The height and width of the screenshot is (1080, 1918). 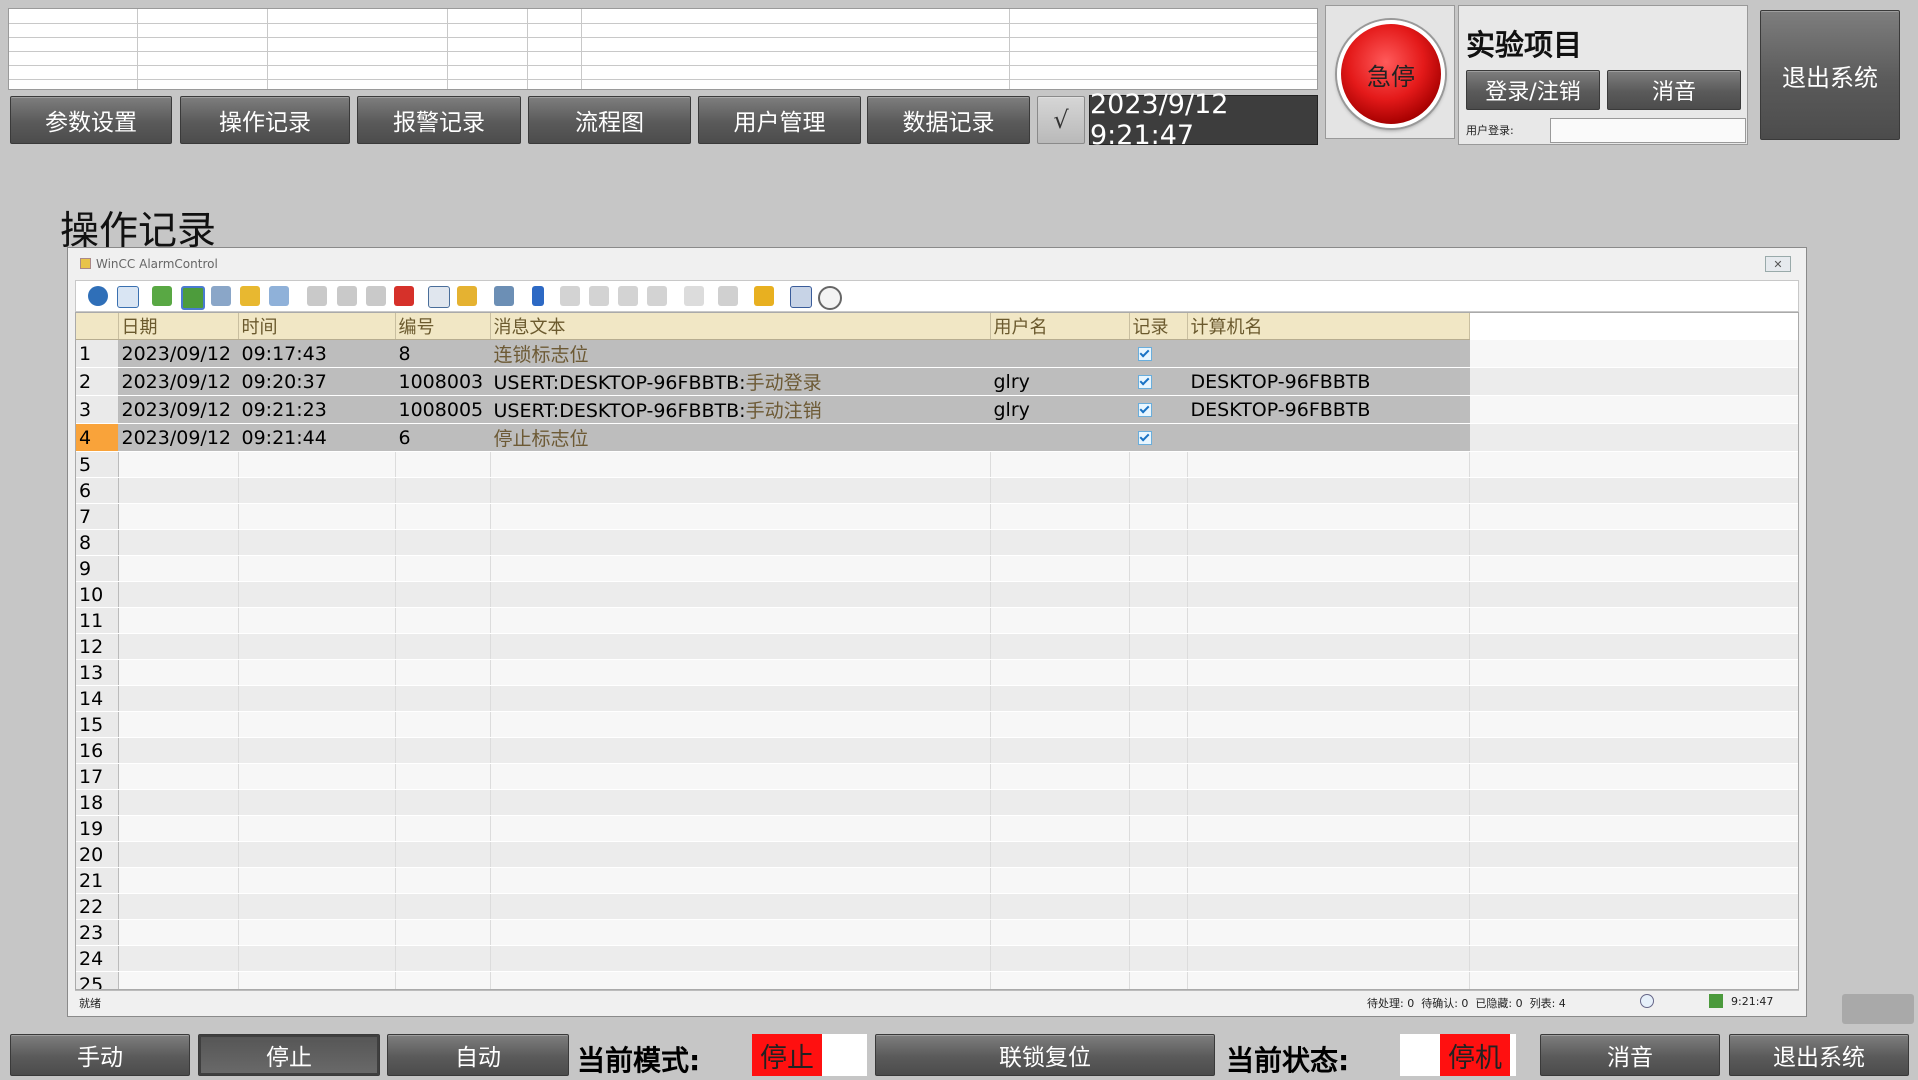 I want to click on table-row: 14, so click(x=937, y=698).